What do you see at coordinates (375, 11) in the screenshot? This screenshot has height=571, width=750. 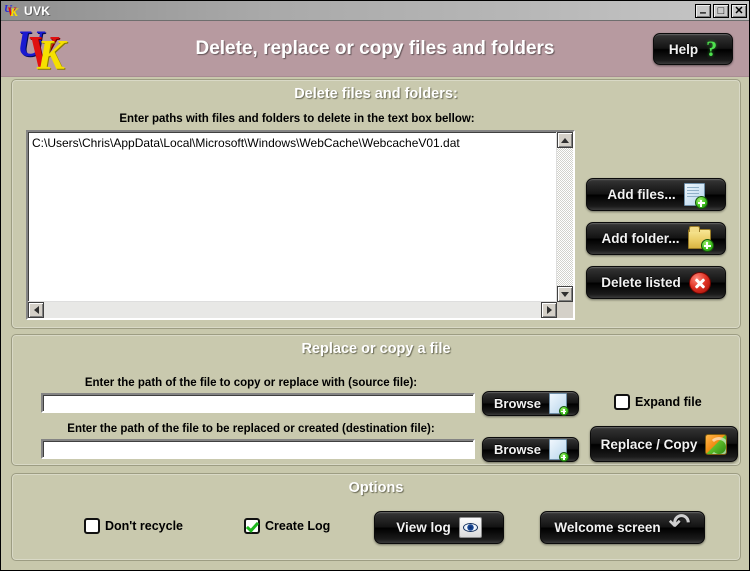 I see `window-titlebar: U V K UVK – □ ✕` at bounding box center [375, 11].